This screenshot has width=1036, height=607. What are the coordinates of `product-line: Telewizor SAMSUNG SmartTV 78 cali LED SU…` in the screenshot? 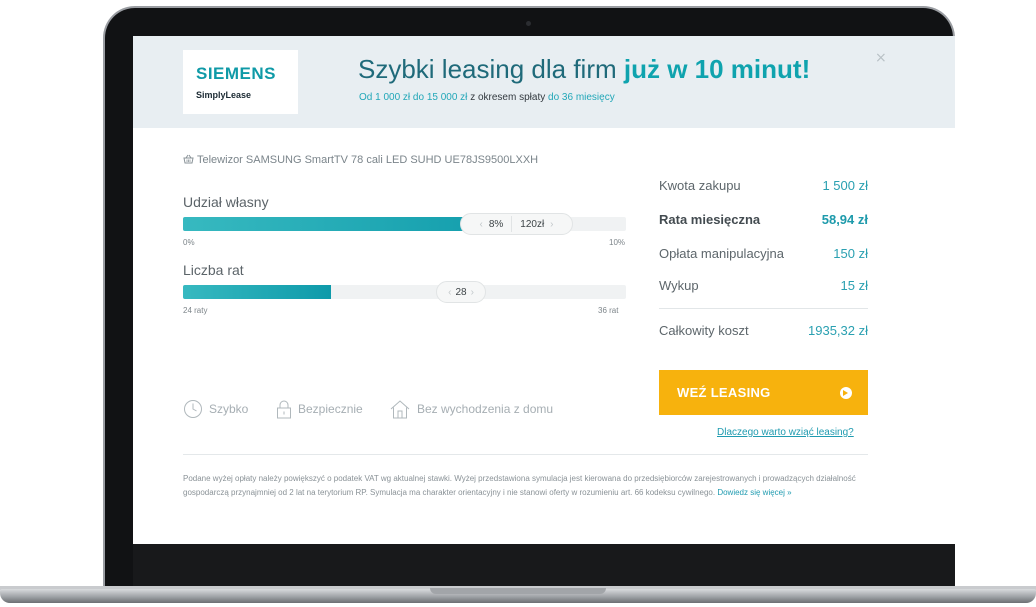 It's located at (360, 160).